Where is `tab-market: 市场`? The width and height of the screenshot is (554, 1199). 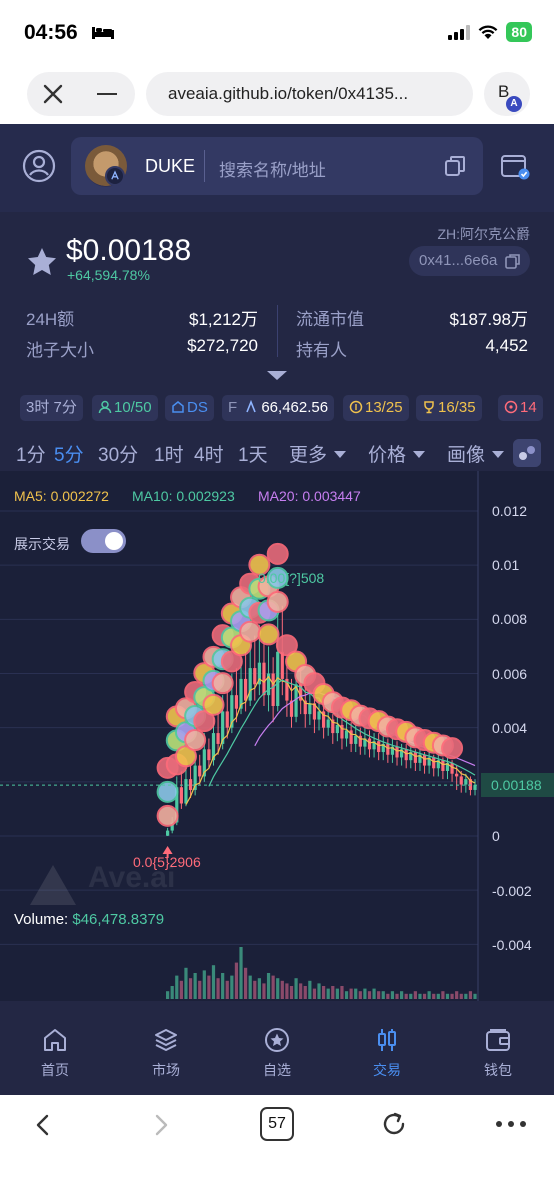
tab-market: 市场 is located at coordinates (166, 1053).